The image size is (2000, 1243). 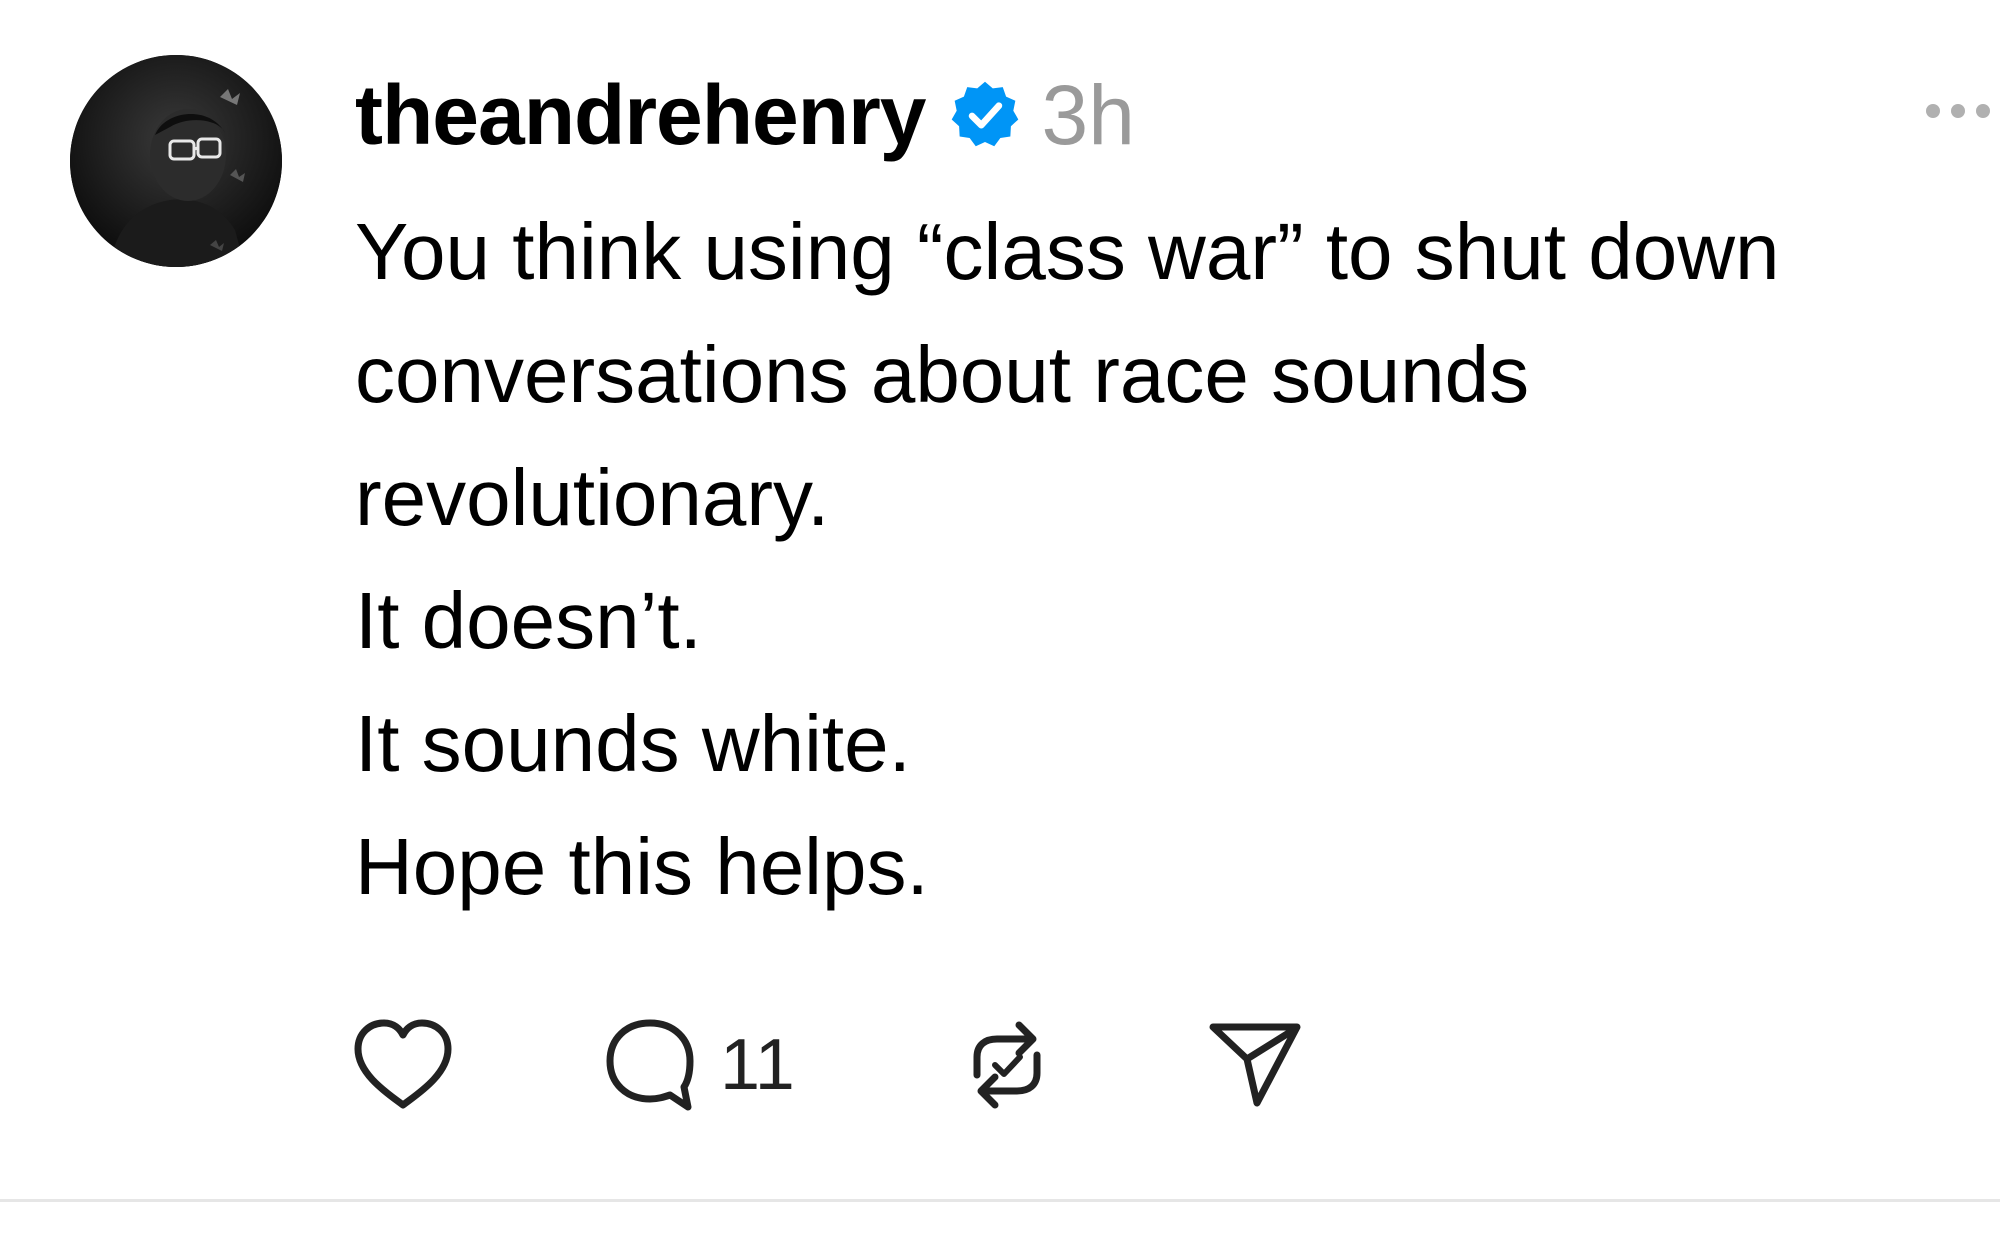 I want to click on username: theandrehenry, so click(x=640, y=115).